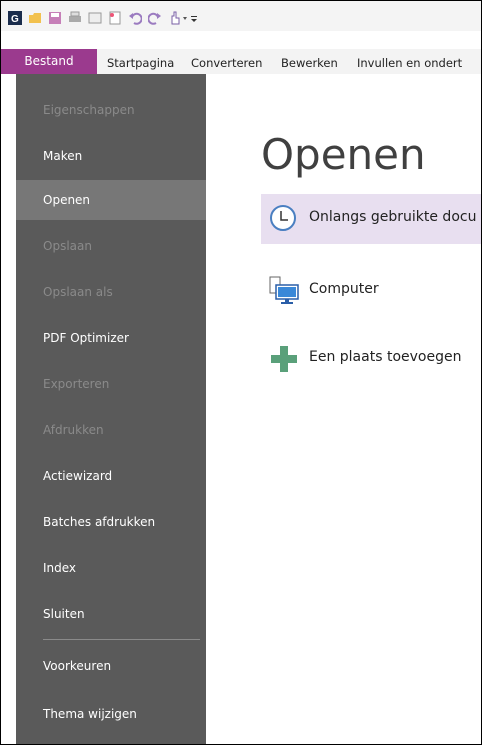 The width and height of the screenshot is (482, 745). I want to click on redo-icon, so click(154, 19).